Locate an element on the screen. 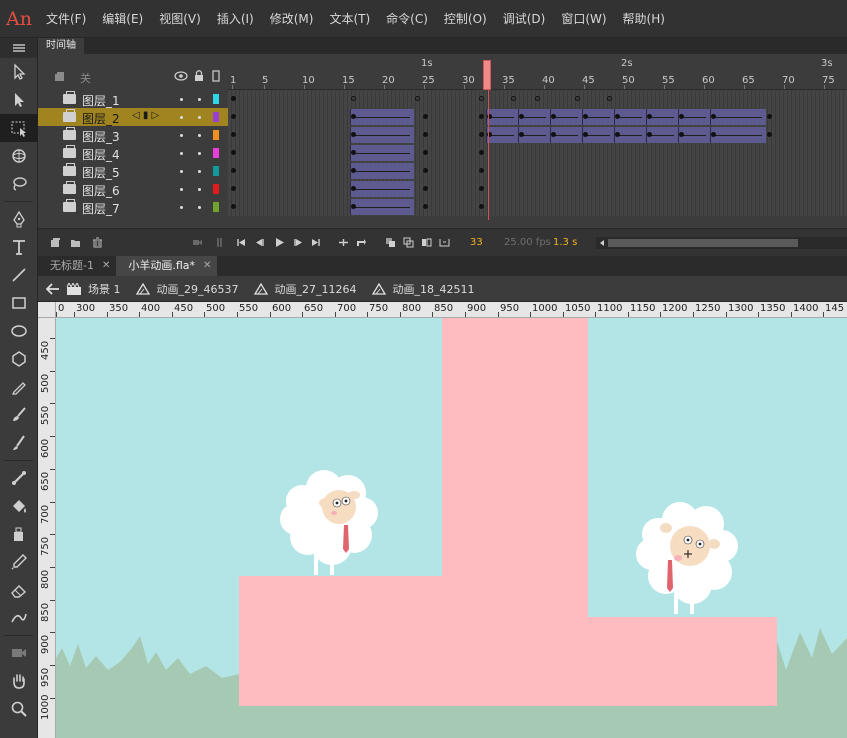  layer-label-area: 图层_5 is located at coordinates (133, 171).